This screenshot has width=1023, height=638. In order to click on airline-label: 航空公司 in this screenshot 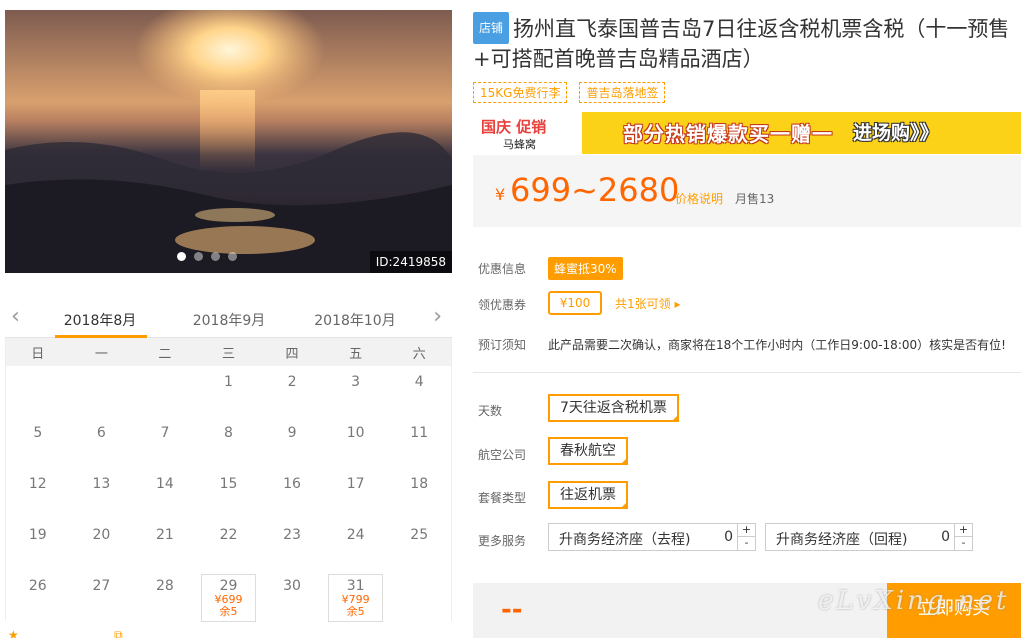, I will do `click(502, 455)`.